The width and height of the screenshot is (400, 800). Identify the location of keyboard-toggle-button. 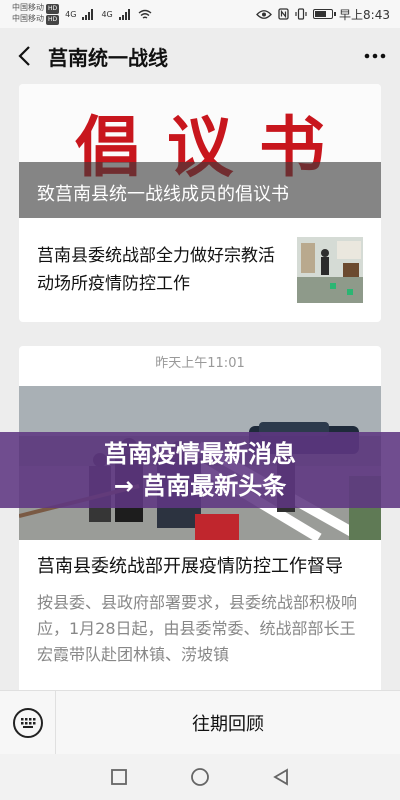
(28, 722).